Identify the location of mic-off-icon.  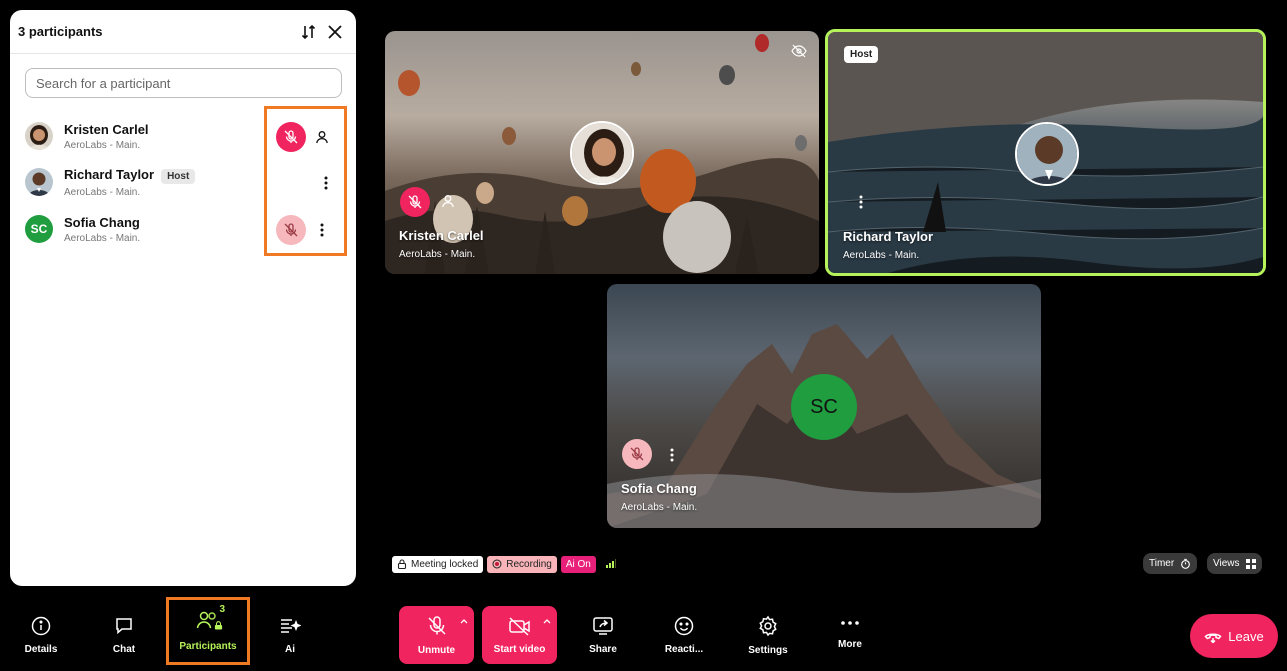
(436, 625).